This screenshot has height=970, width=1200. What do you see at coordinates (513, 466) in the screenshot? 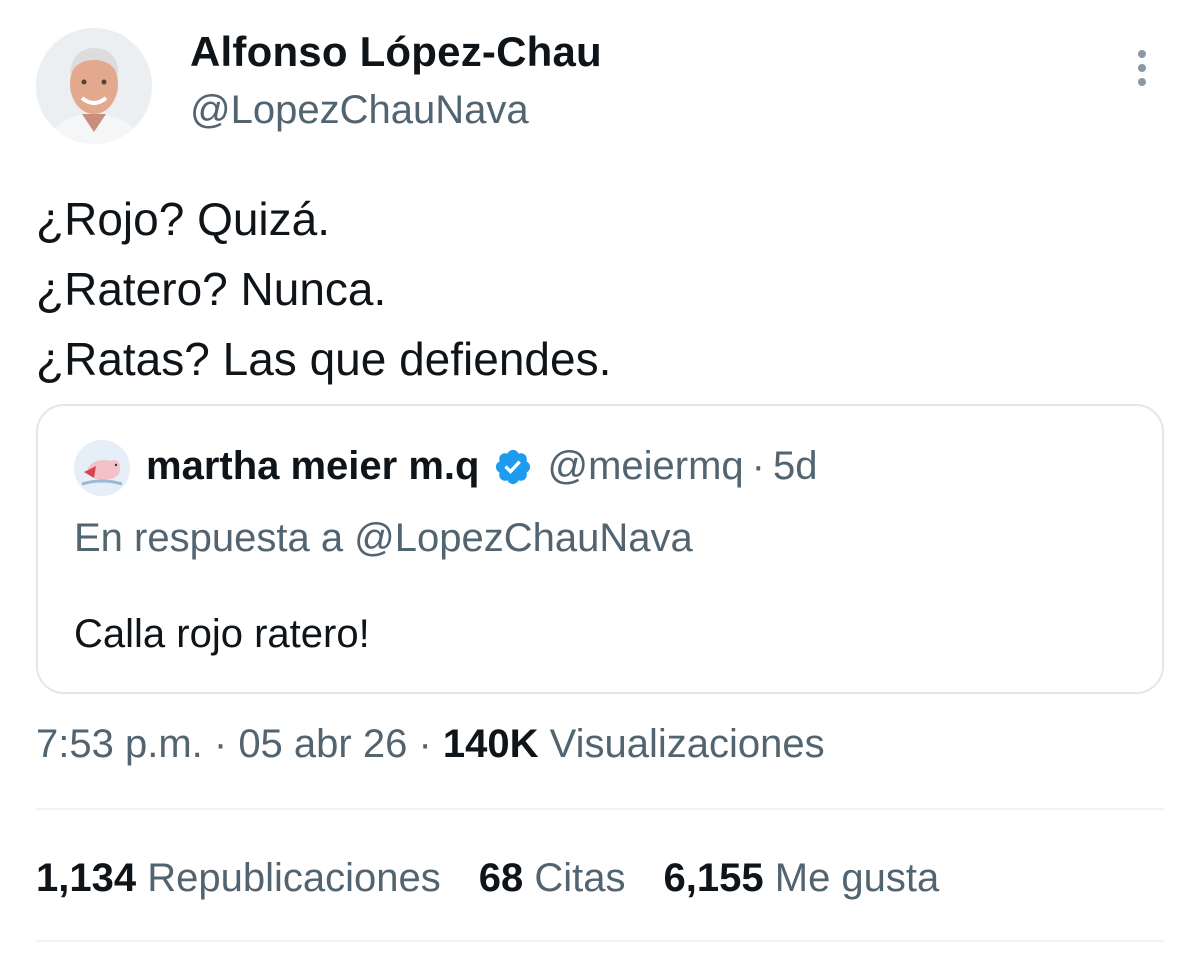
I see `verified-badge-icon` at bounding box center [513, 466].